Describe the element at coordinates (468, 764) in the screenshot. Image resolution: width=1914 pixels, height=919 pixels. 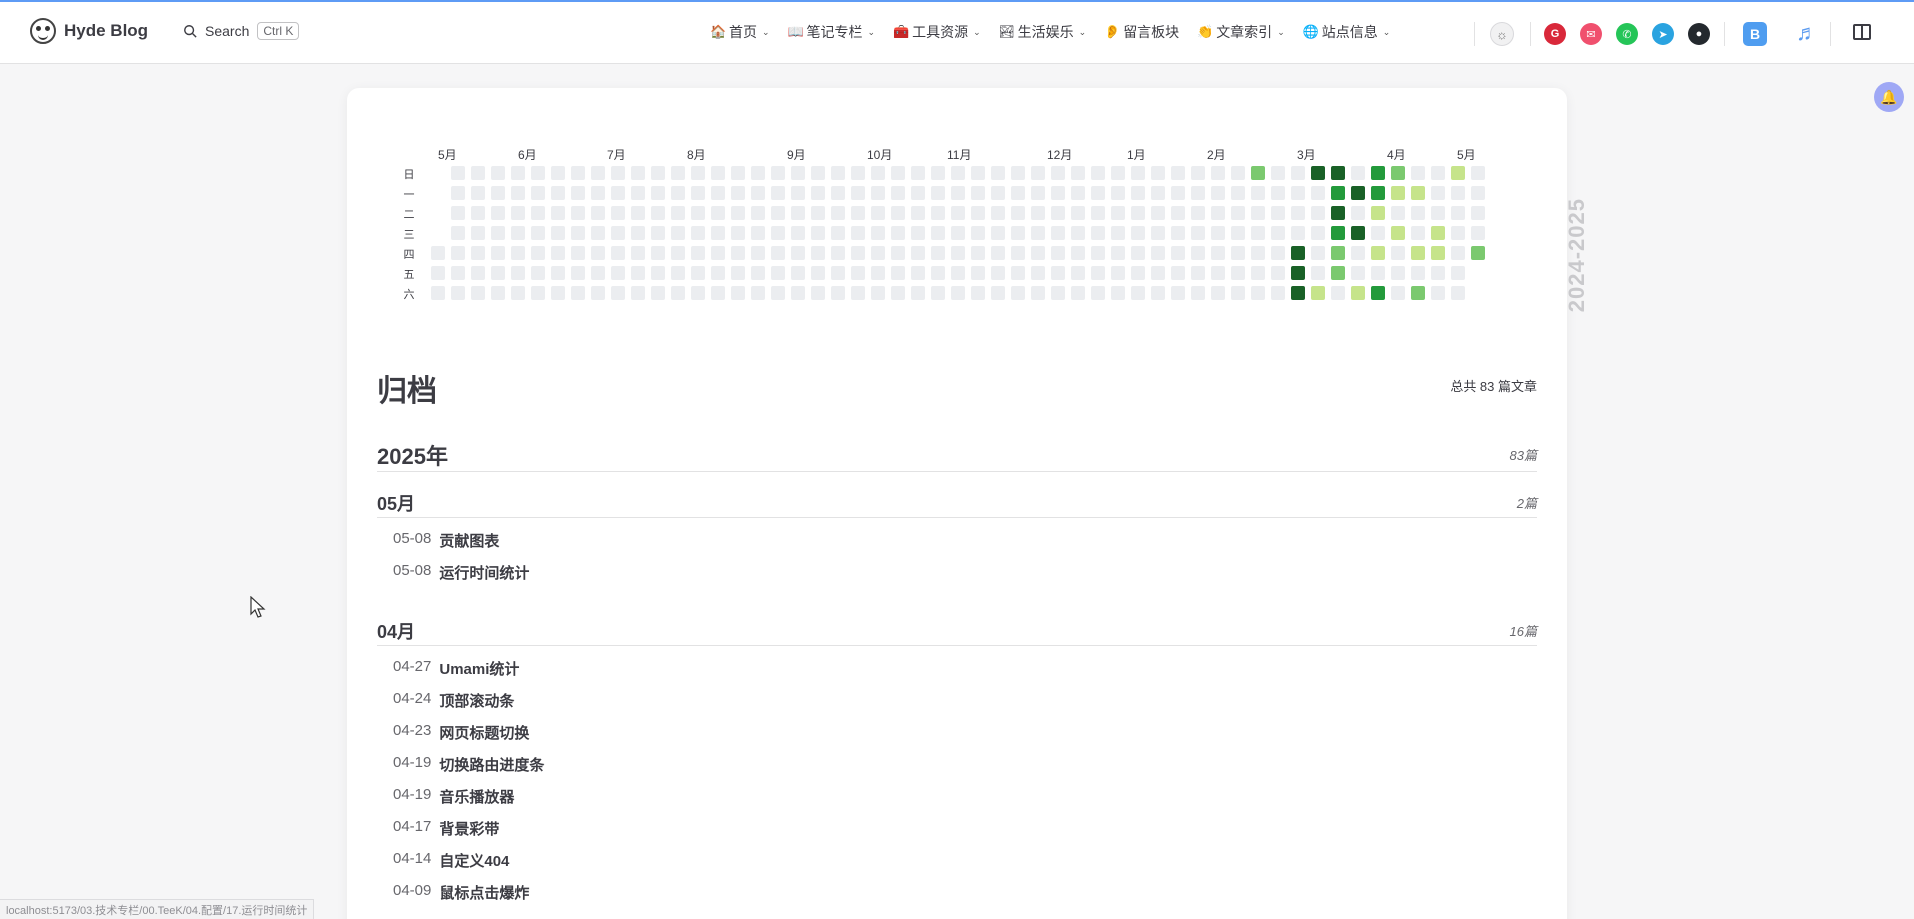
I see `post-link: 04-19 切换路由进度条` at that location.